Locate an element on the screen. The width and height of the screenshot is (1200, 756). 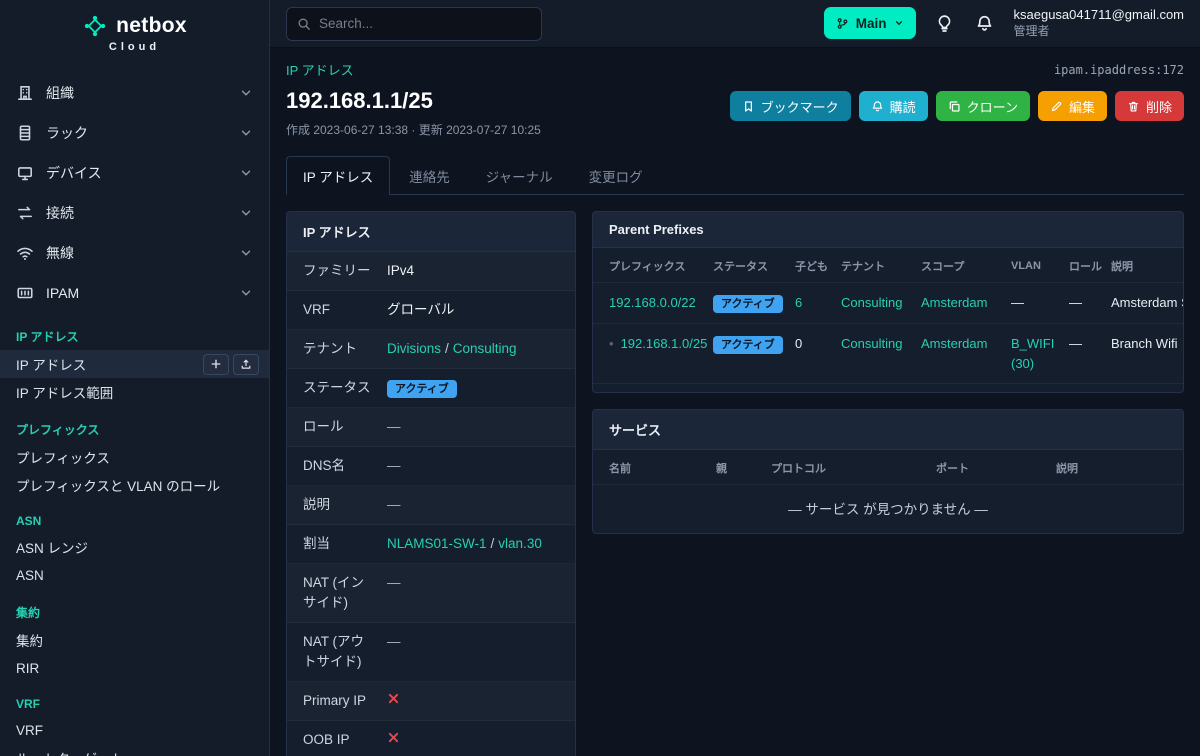
detail-row-role: ロール — is located at coordinates (431, 427).